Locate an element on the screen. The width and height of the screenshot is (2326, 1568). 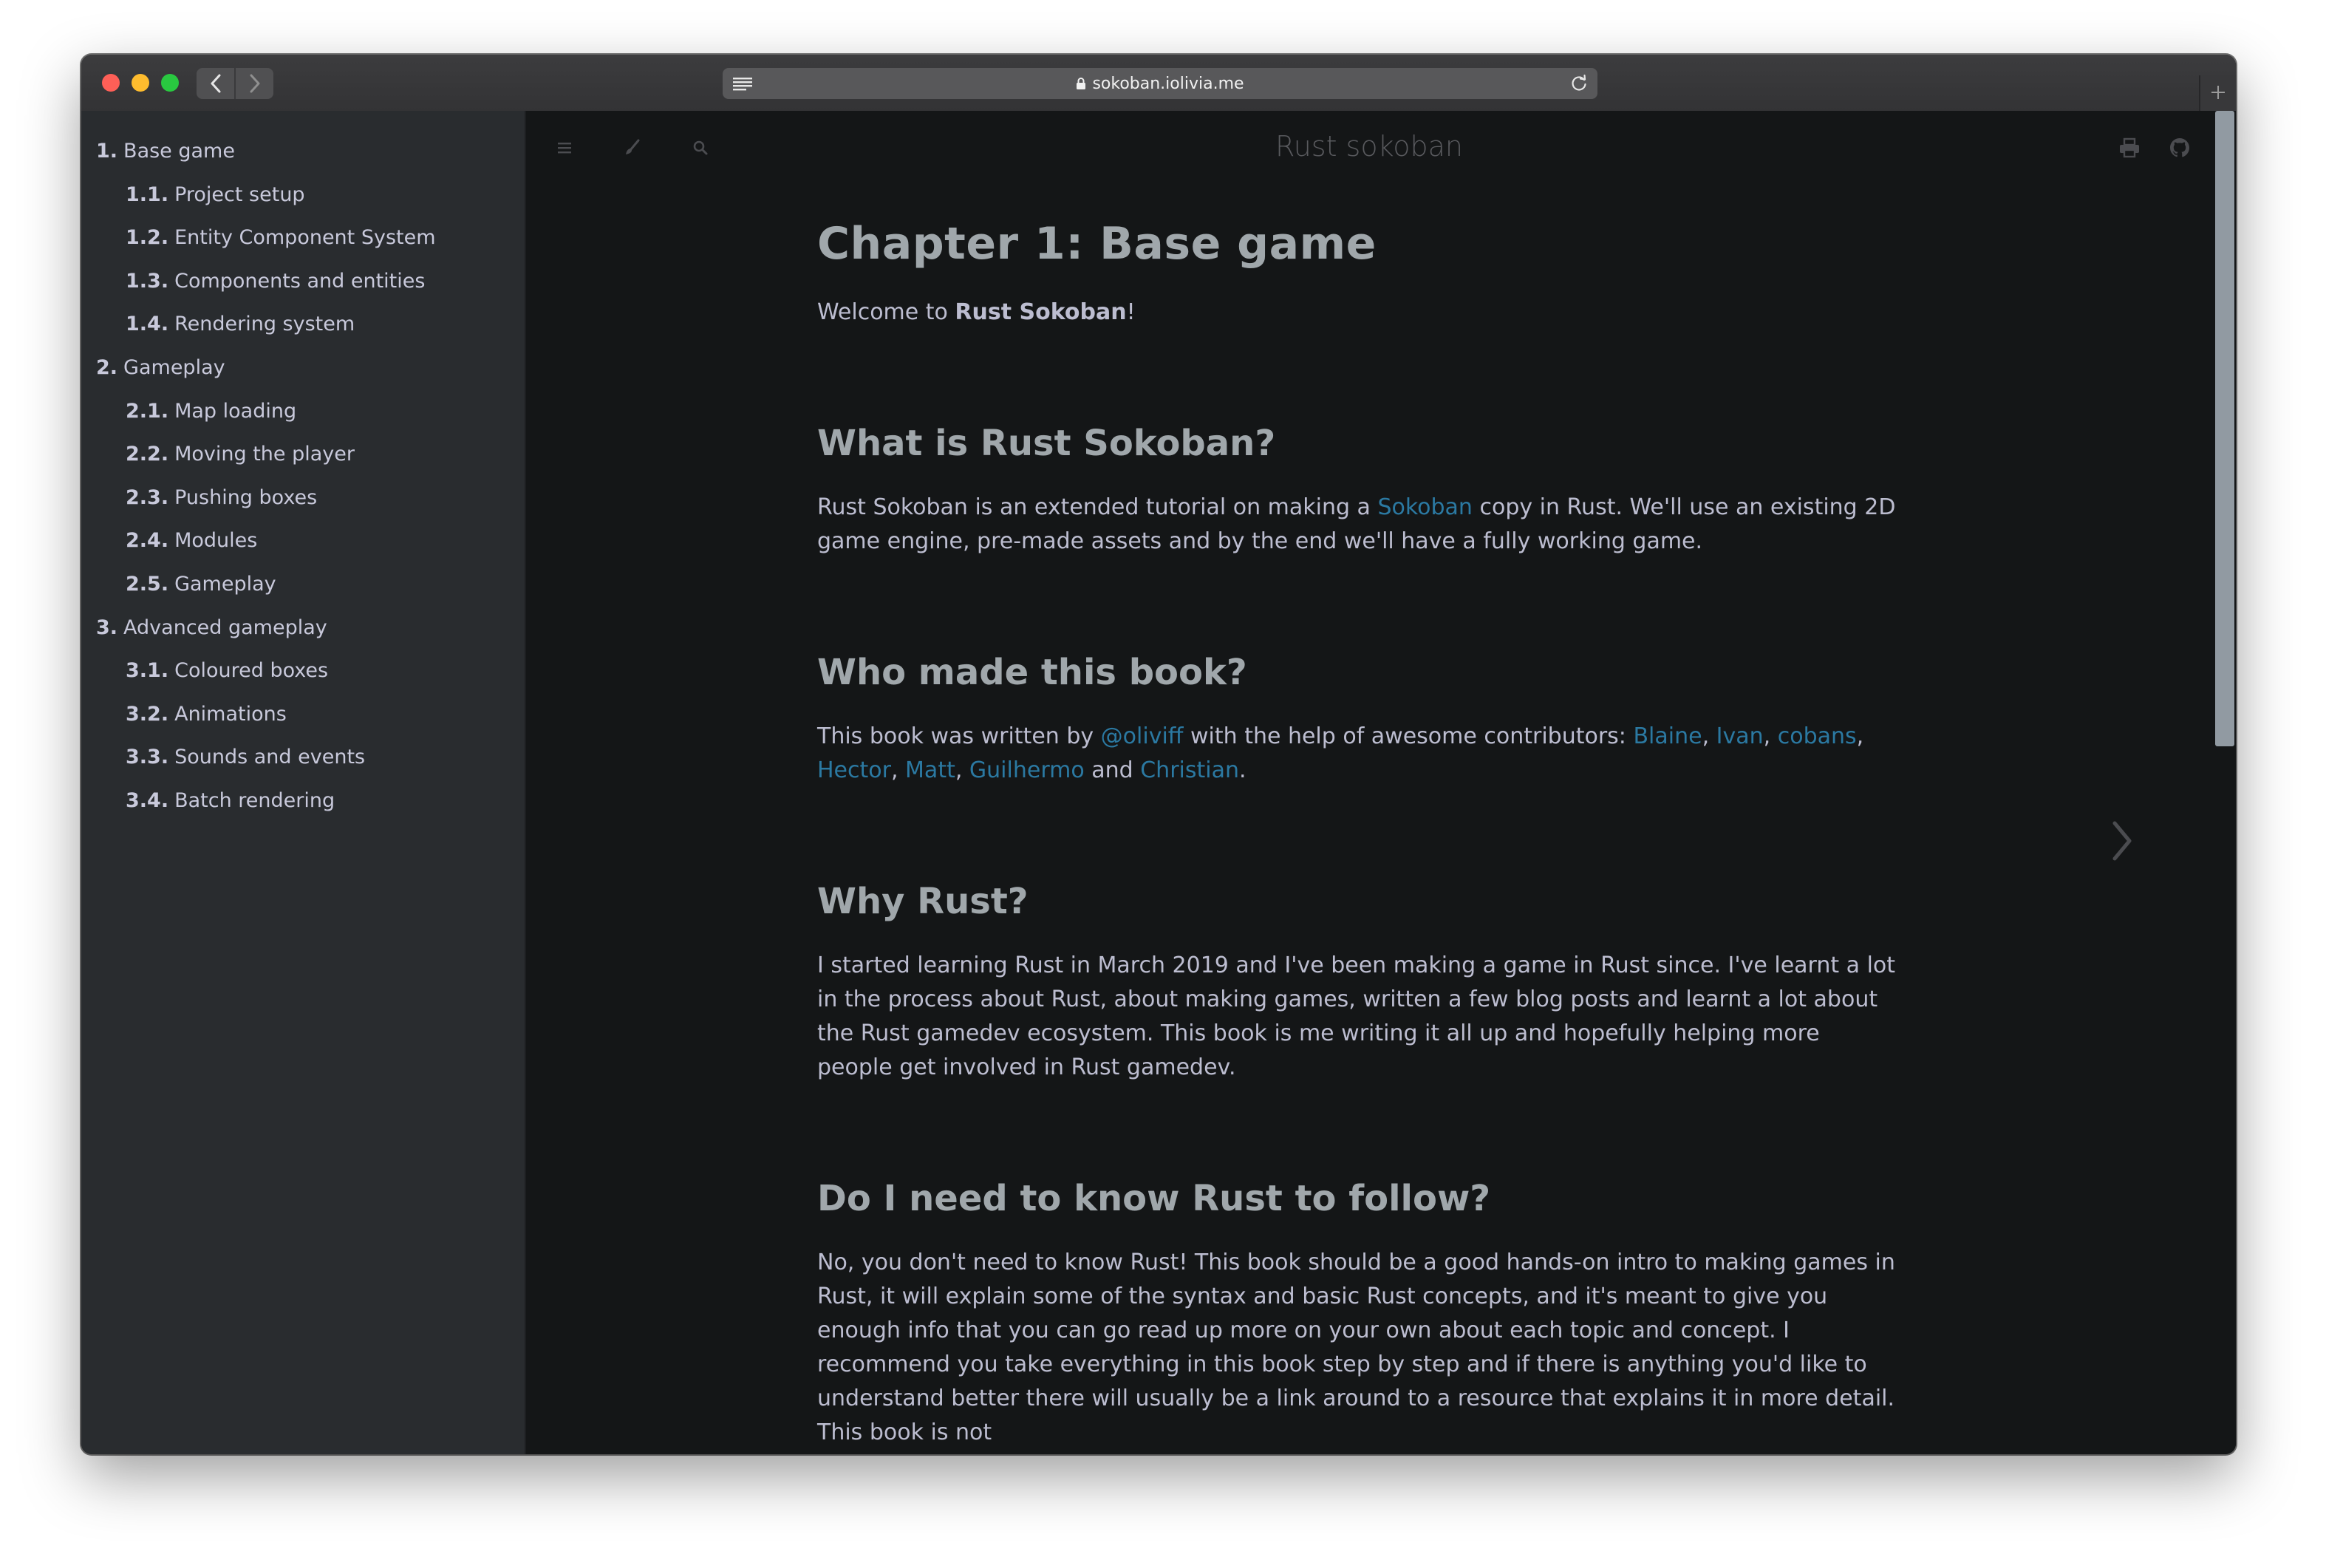
new-tab-button is located at coordinates (2218, 93).